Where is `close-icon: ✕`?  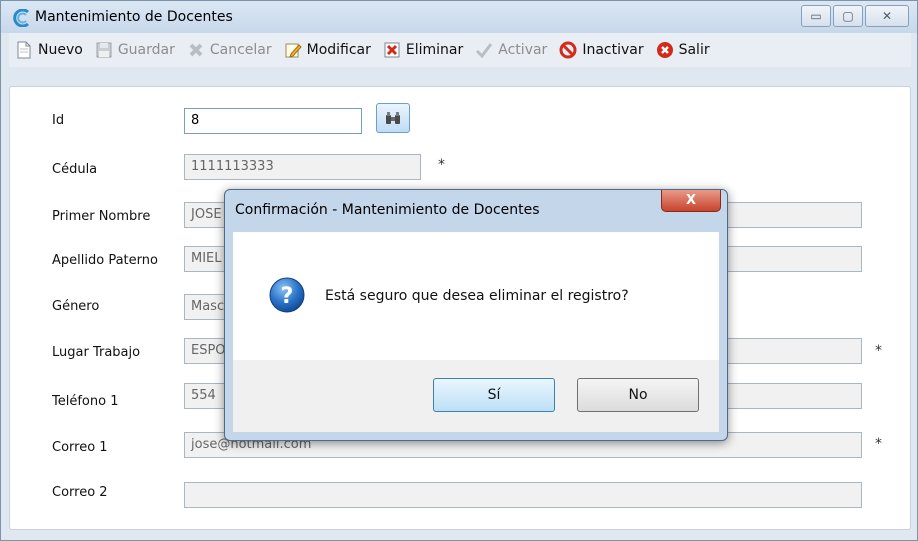 close-icon: ✕ is located at coordinates (887, 16).